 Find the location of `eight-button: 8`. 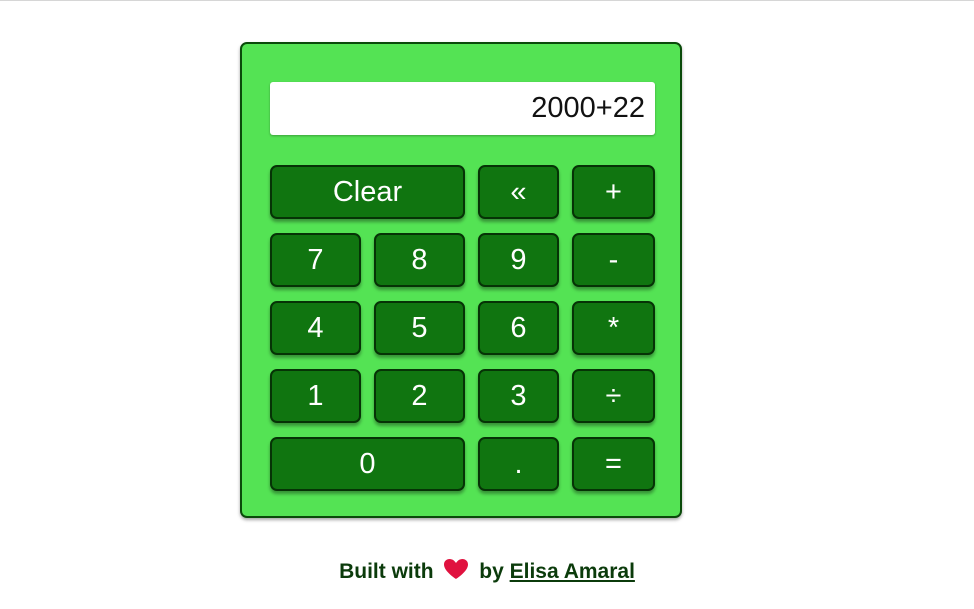

eight-button: 8 is located at coordinates (419, 260).